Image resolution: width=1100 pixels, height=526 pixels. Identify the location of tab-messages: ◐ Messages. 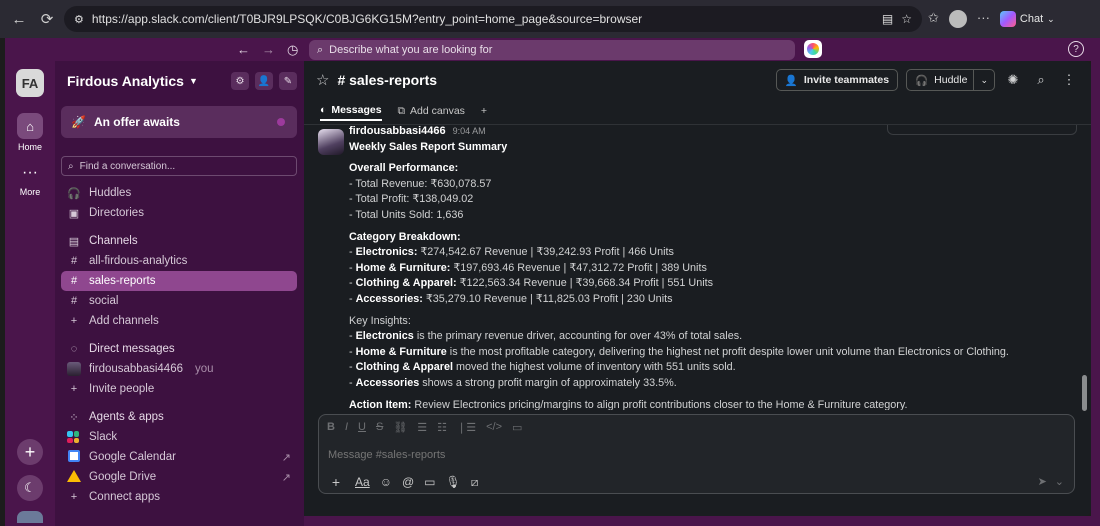
(351, 111).